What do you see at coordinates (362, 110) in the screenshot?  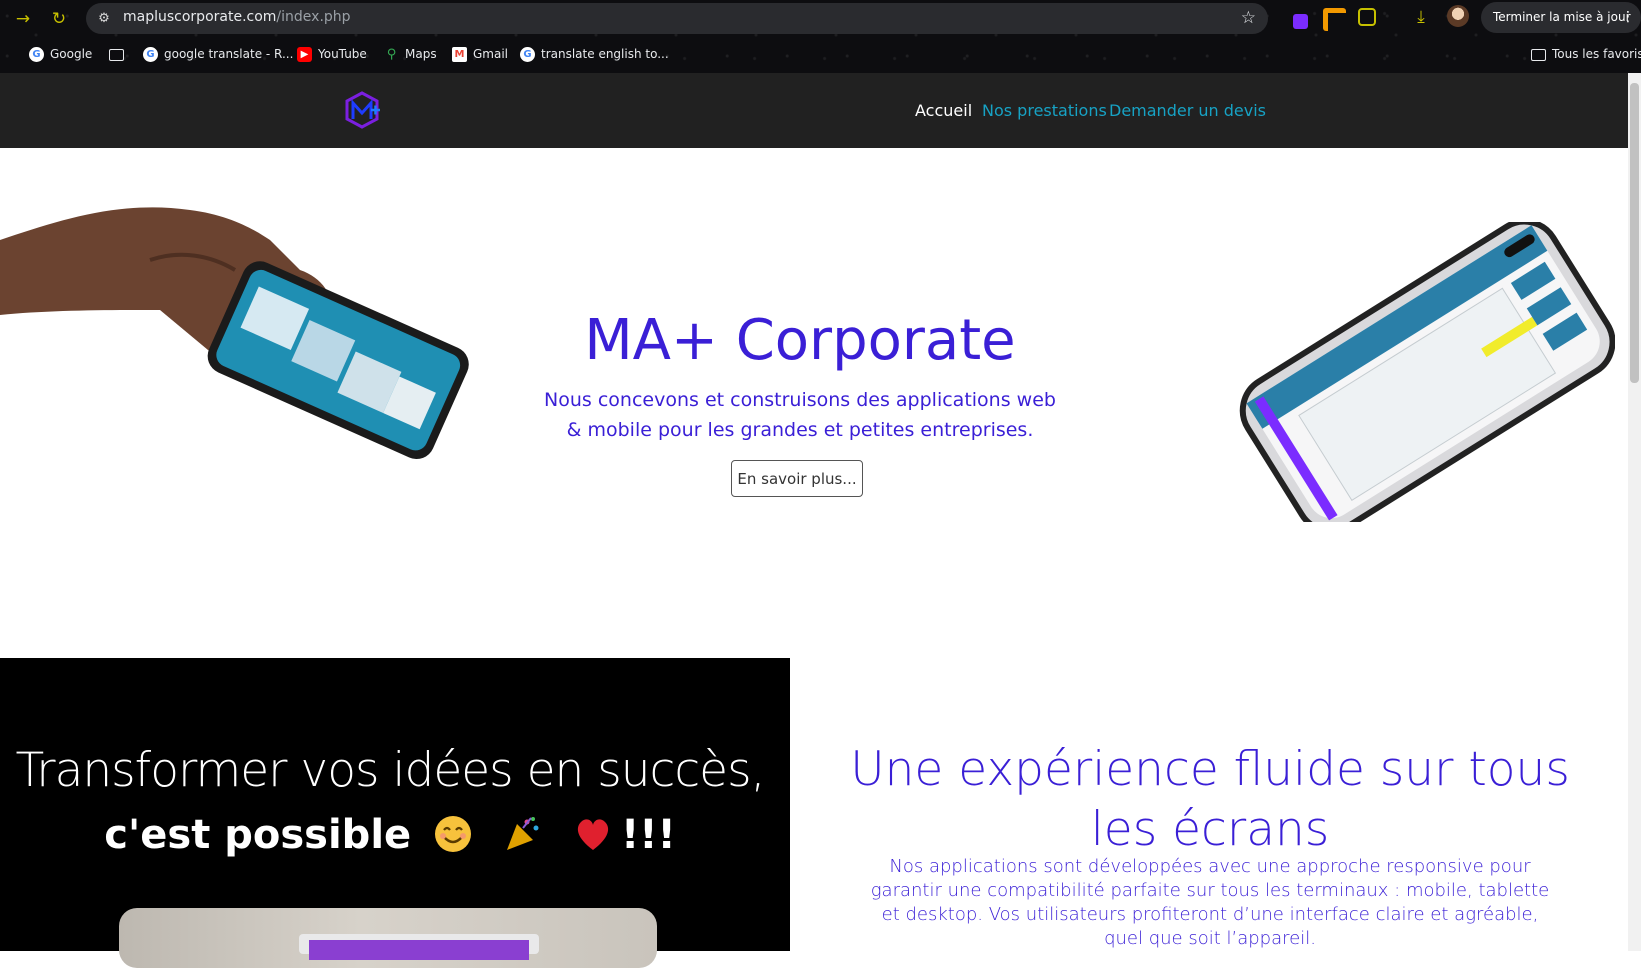 I see `mapluscorporate-logo` at bounding box center [362, 110].